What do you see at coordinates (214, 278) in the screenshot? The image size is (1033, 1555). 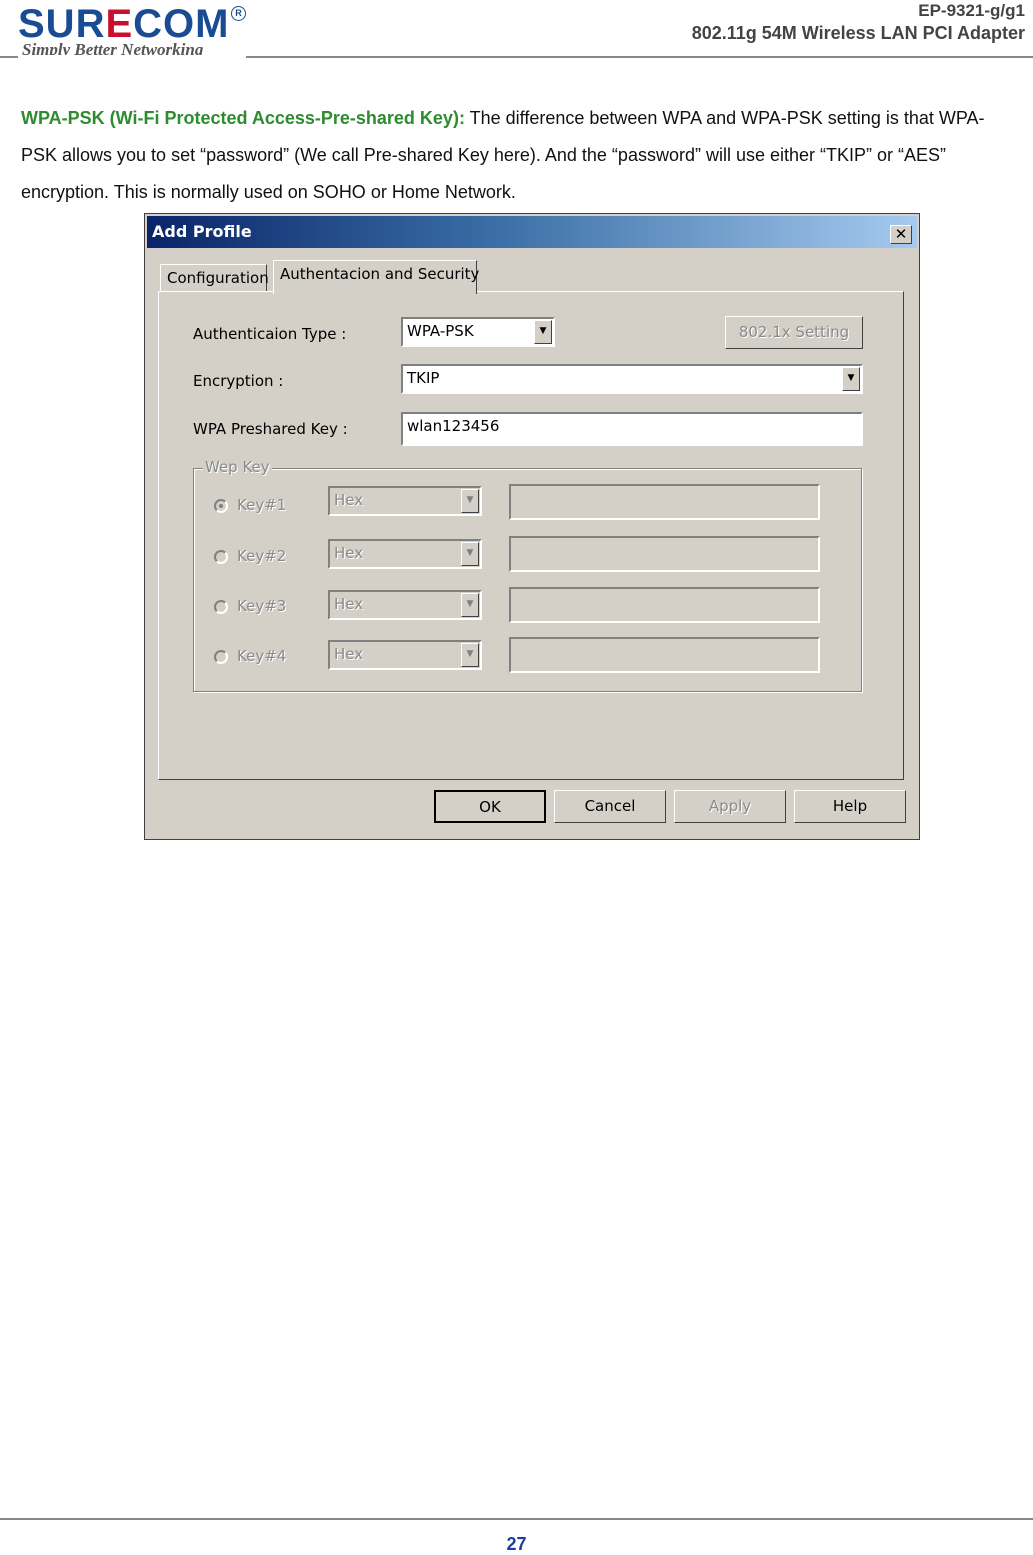 I see `tab-configuration: Configuration` at bounding box center [214, 278].